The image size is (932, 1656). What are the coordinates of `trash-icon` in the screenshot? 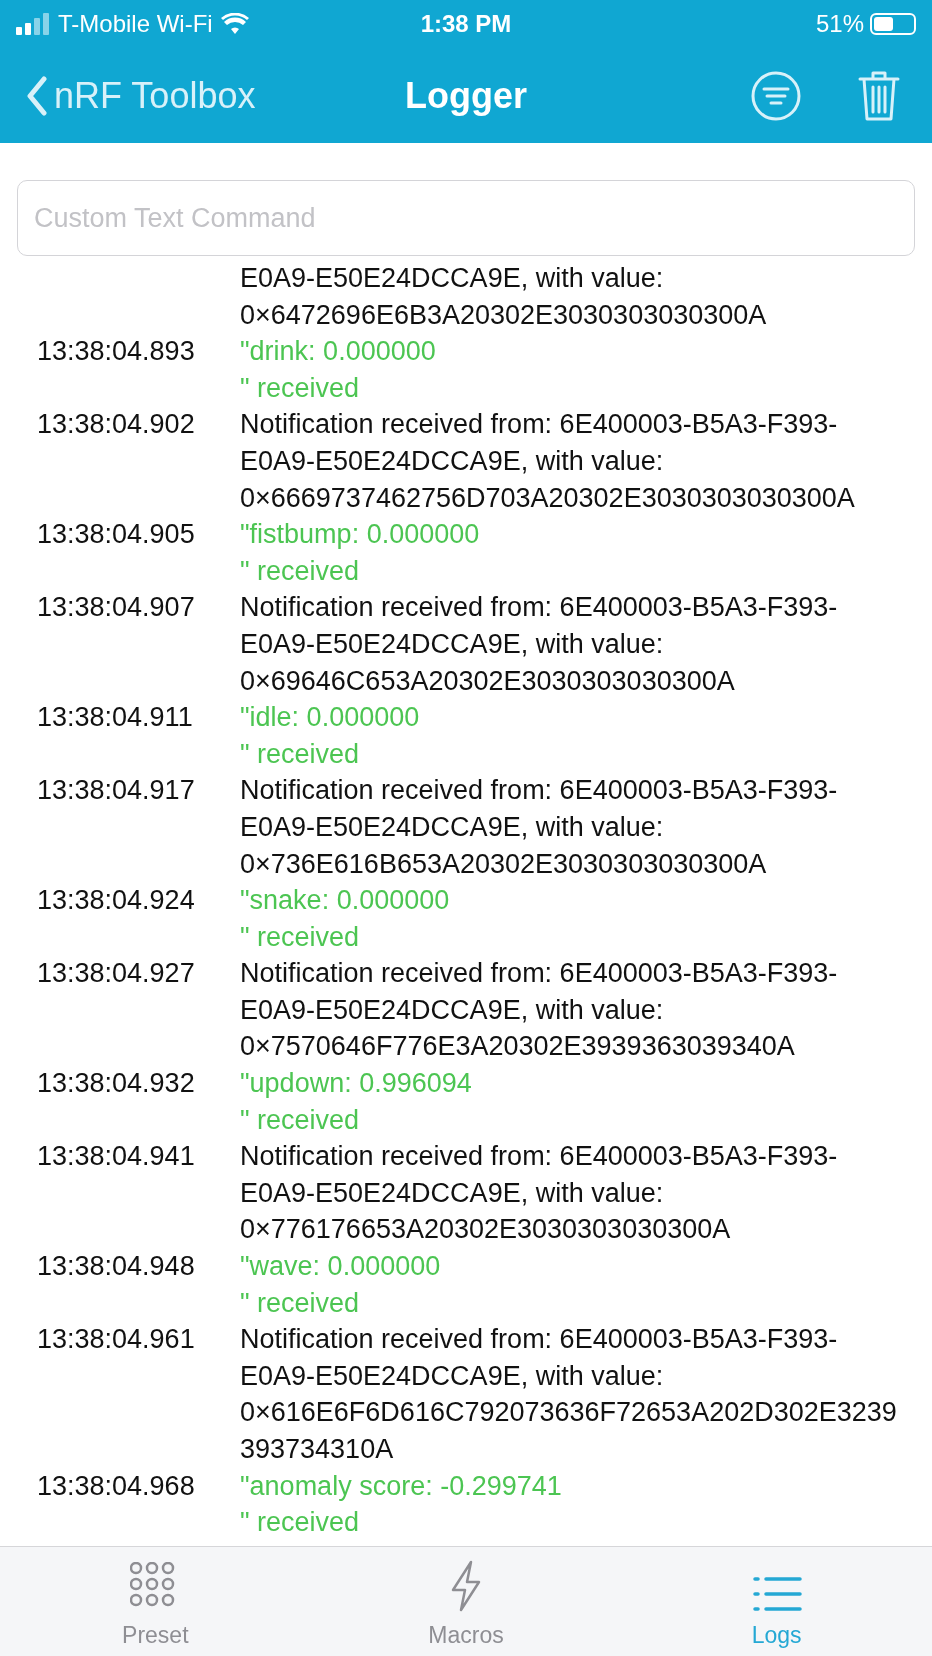 It's located at (879, 95).